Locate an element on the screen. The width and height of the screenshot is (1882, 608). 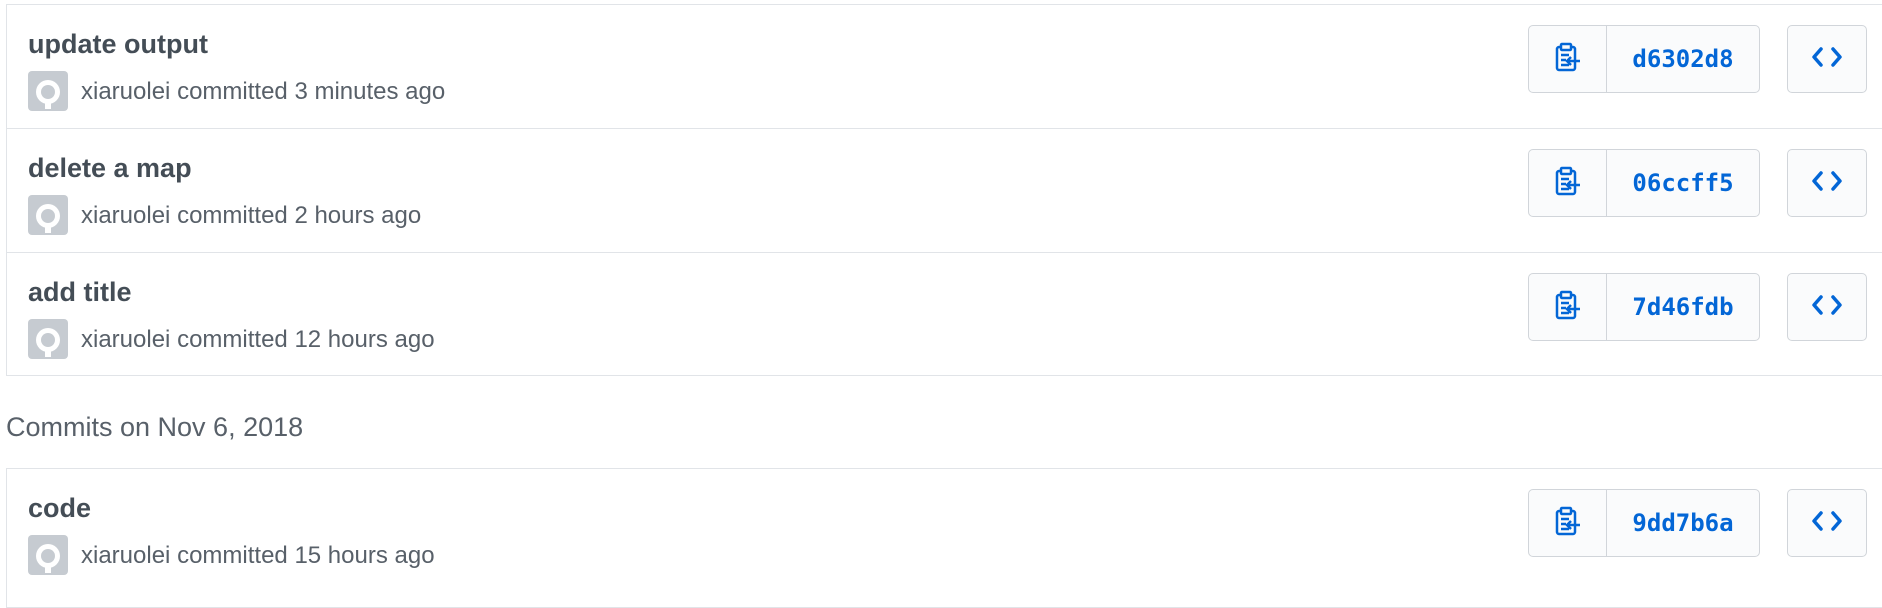
commit-meta: xiaruolei committed 15 hours ago is located at coordinates (258, 556).